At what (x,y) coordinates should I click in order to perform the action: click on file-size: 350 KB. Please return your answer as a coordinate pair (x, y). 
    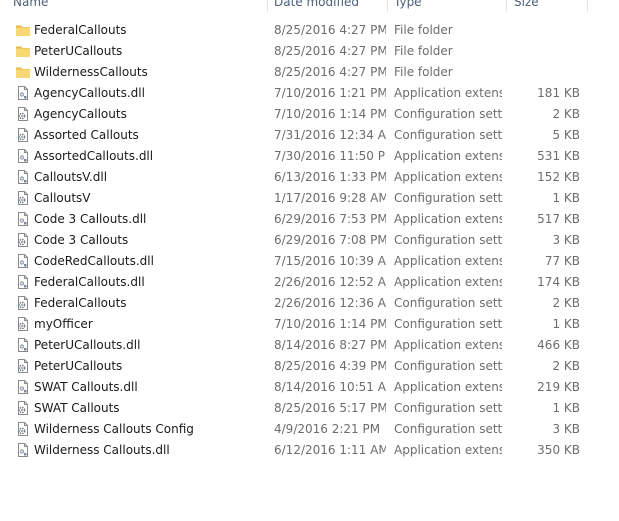
    Looking at the image, I should click on (558, 450).